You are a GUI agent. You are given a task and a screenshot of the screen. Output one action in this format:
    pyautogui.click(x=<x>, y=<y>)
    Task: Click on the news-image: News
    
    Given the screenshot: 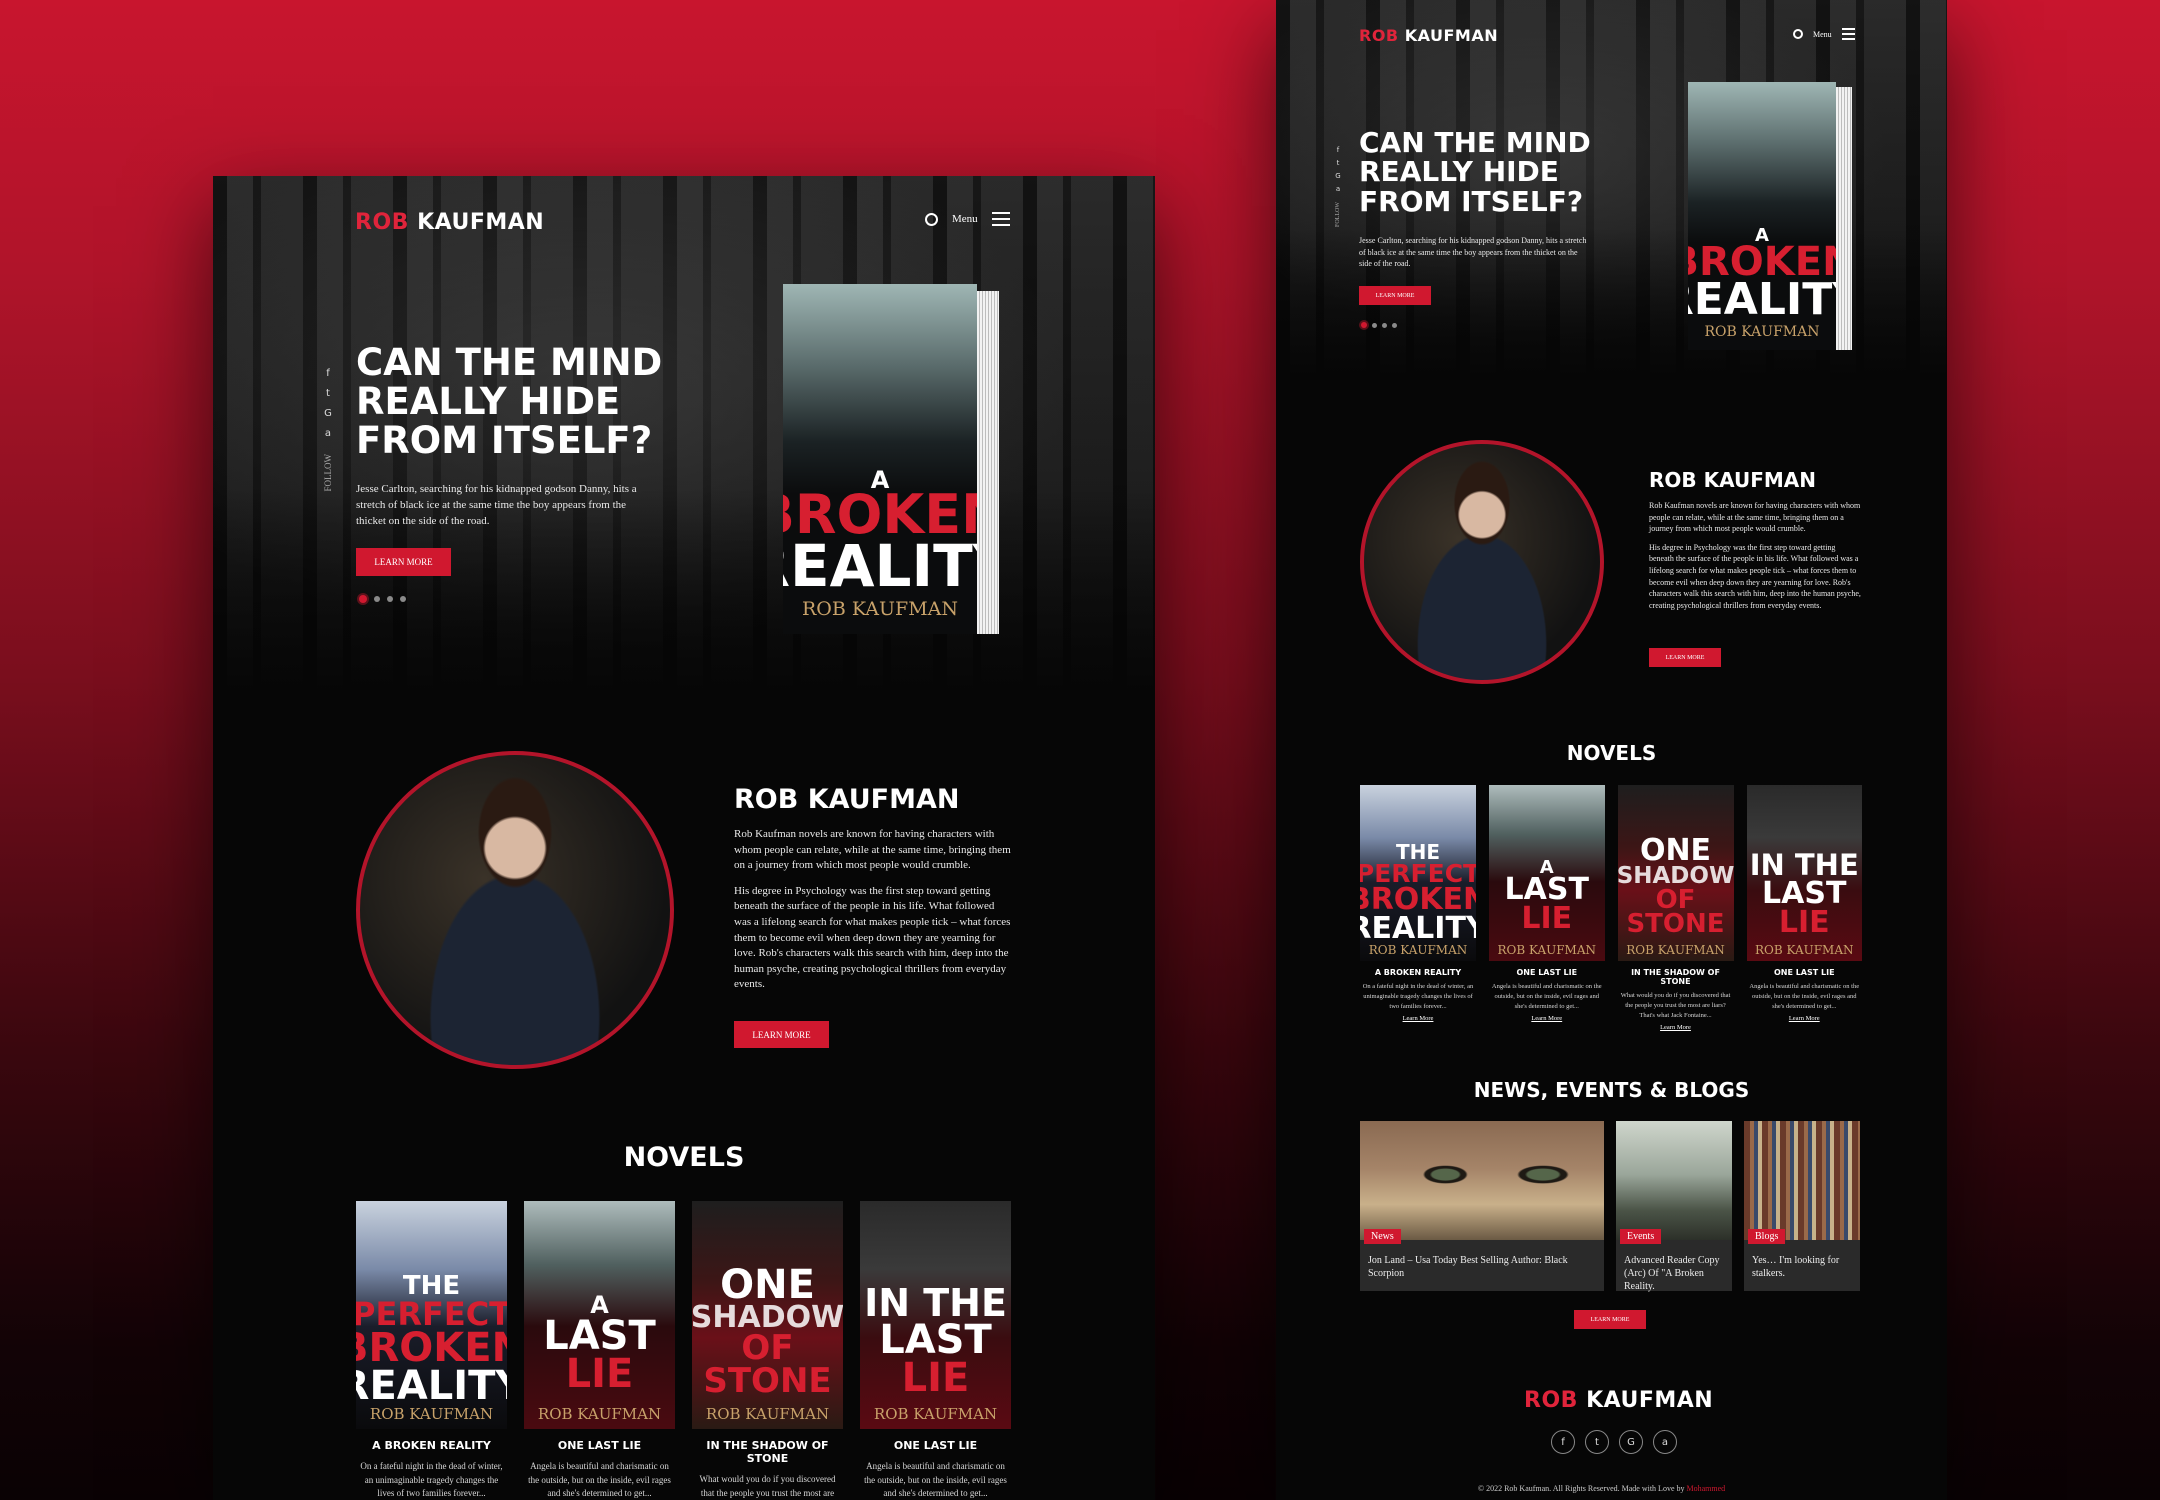 What is the action you would take?
    pyautogui.click(x=1482, y=1182)
    